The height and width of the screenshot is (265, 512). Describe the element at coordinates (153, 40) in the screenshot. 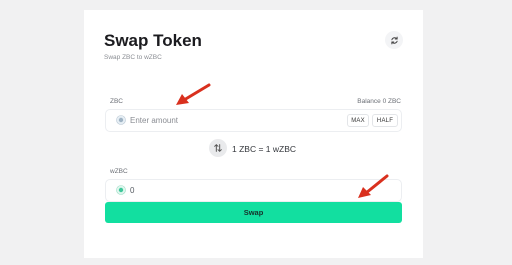

I see `page-title: Swap Token` at that location.